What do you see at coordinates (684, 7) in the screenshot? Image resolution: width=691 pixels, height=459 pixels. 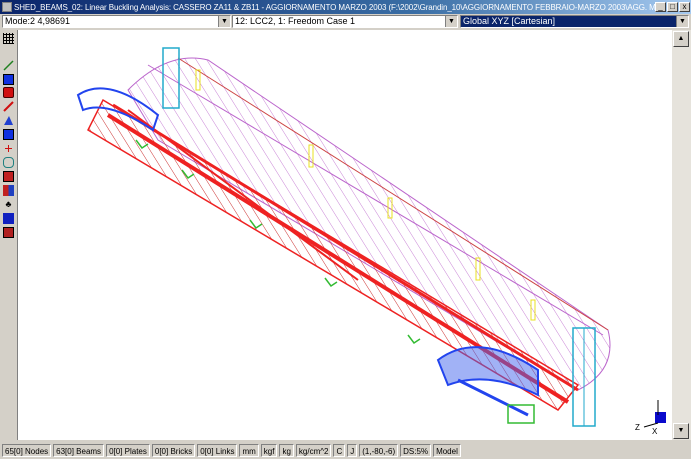 I see `close-button: x` at bounding box center [684, 7].